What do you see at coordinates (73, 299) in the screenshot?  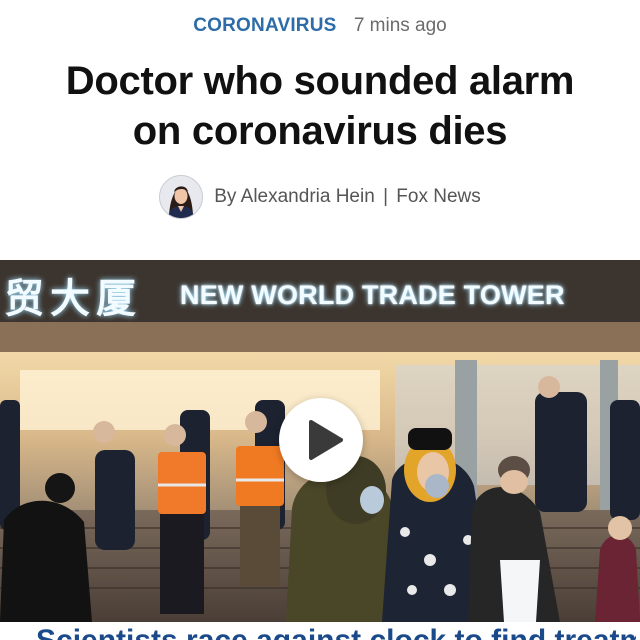 I see `sign-chinese-text: 贸大厦` at bounding box center [73, 299].